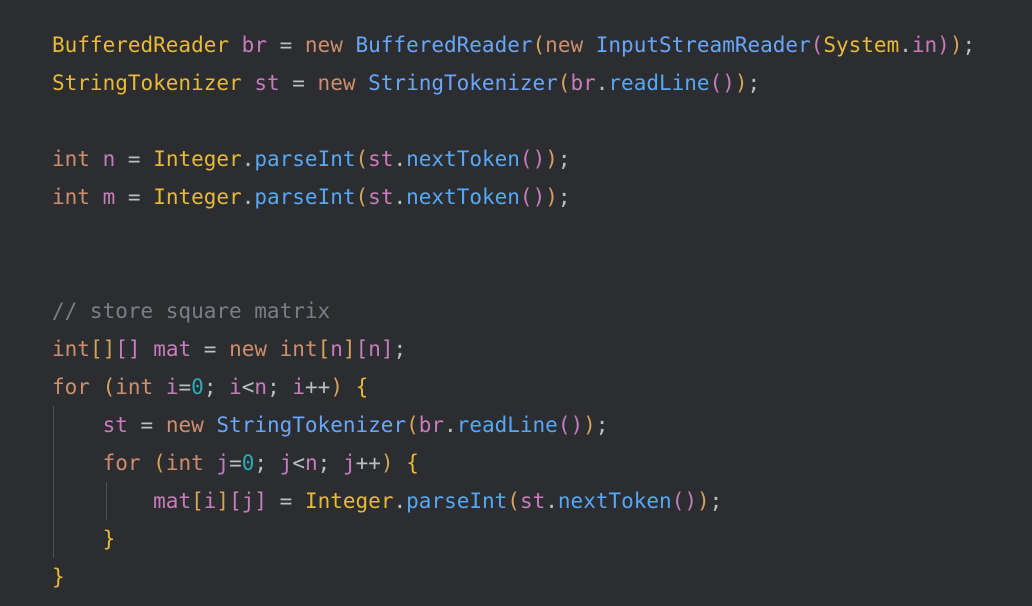 Image resolution: width=1032 pixels, height=606 pixels. Describe the element at coordinates (71, 387) in the screenshot. I see `code-token: for` at that location.